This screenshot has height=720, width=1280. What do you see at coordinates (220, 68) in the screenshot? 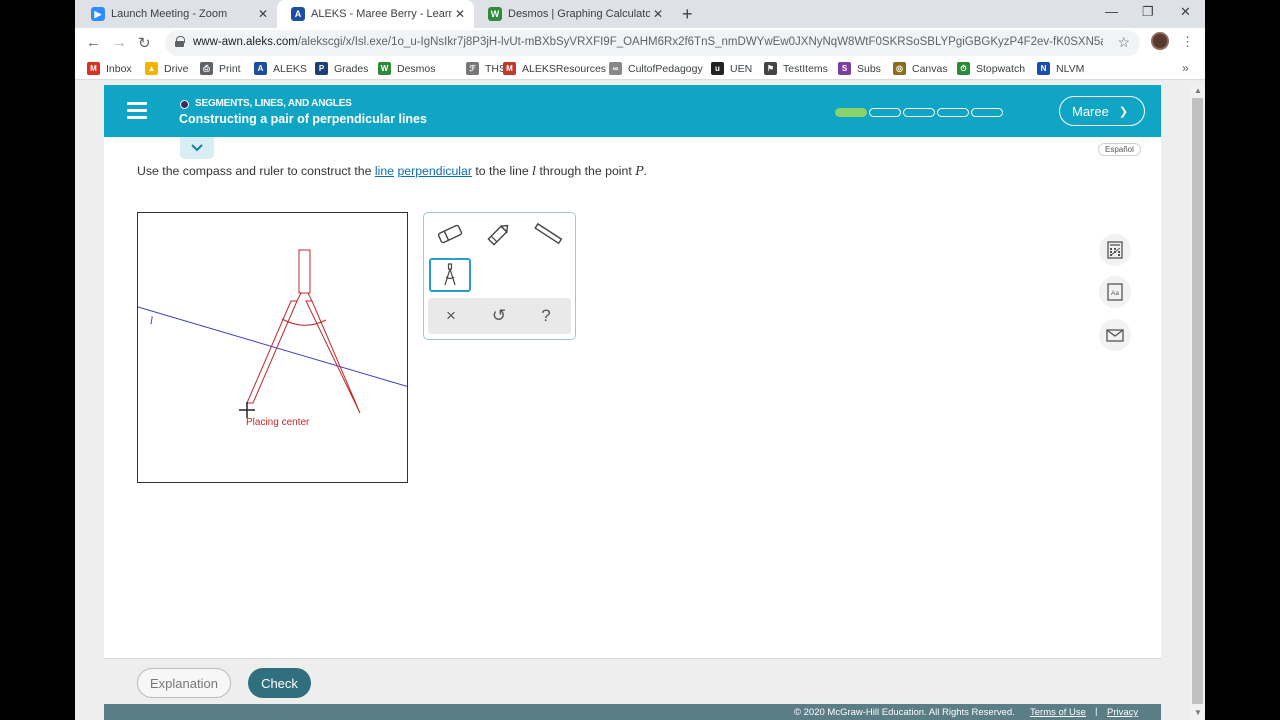
I see `bookmark-print: ⎙ Print` at bounding box center [220, 68].